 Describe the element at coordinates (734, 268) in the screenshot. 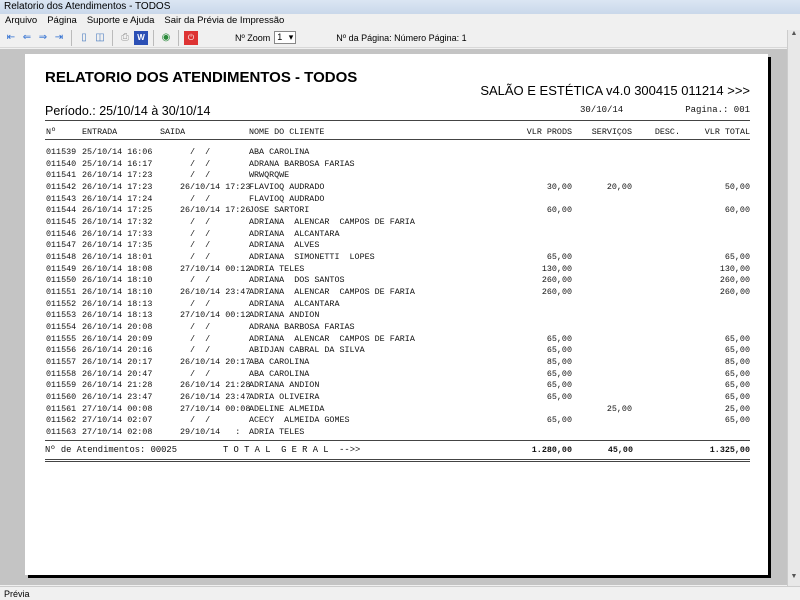

I see `row-vlr-total: 130,00` at that location.